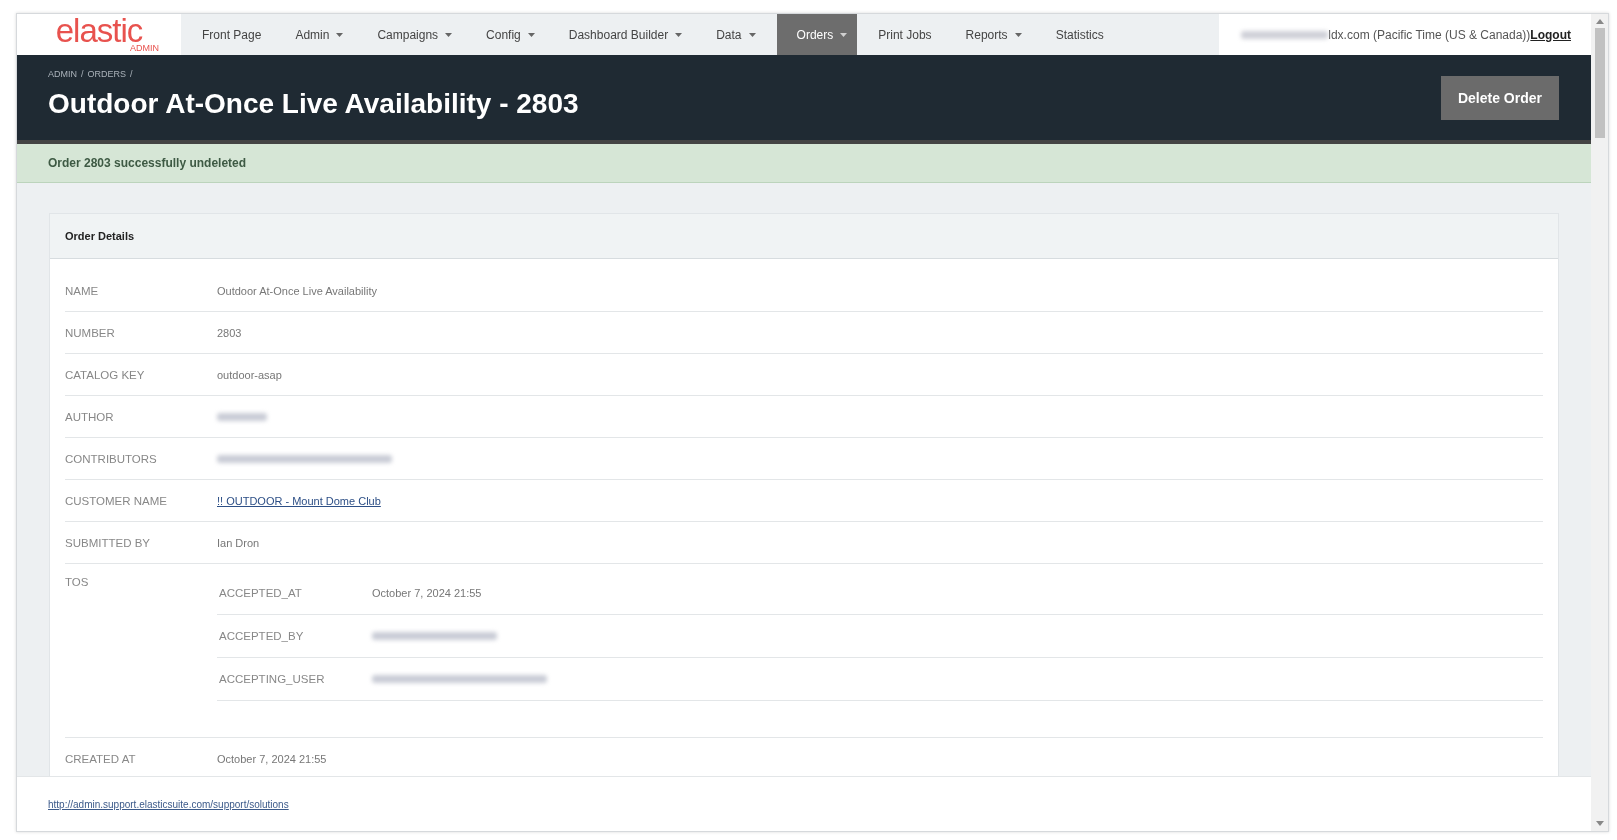 Image resolution: width=1617 pixels, height=840 pixels. What do you see at coordinates (272, 679) in the screenshot?
I see `field-label: ACCEPTING_USER` at bounding box center [272, 679].